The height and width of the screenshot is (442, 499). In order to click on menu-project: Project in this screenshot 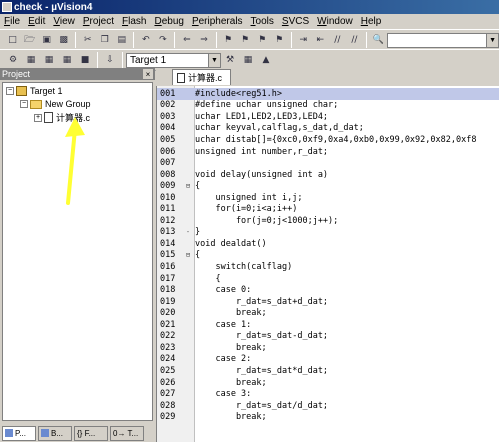, I will do `click(98, 21)`.